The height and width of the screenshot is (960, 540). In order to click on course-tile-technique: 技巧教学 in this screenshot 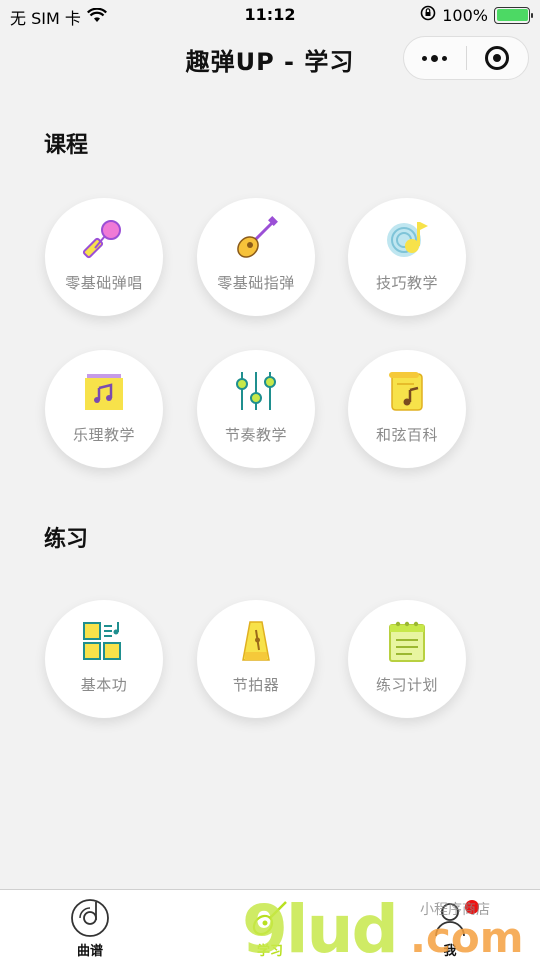, I will do `click(407, 257)`.